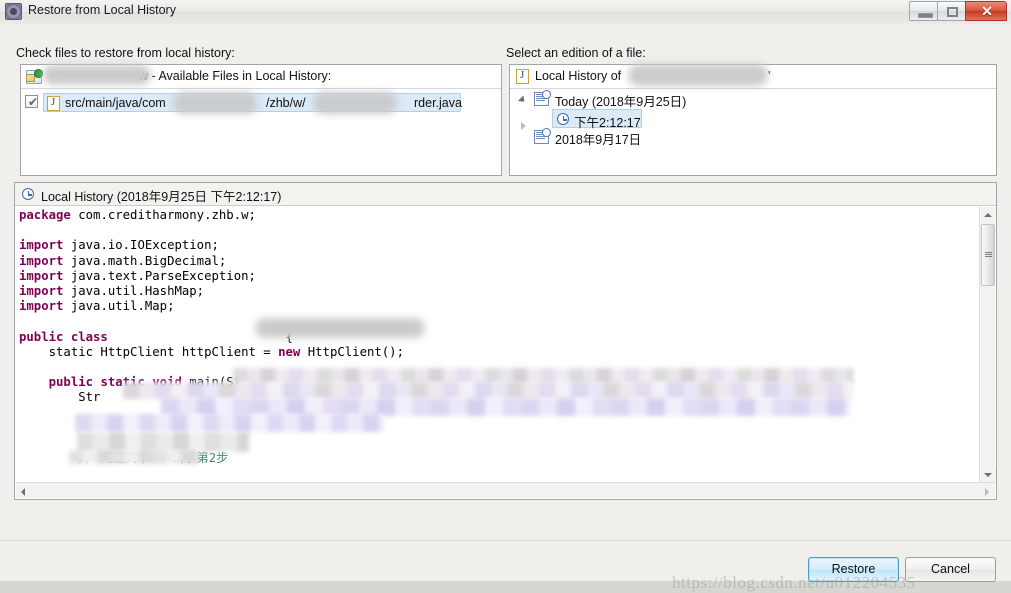  What do you see at coordinates (13, 11) in the screenshot?
I see `gear-icon` at bounding box center [13, 11].